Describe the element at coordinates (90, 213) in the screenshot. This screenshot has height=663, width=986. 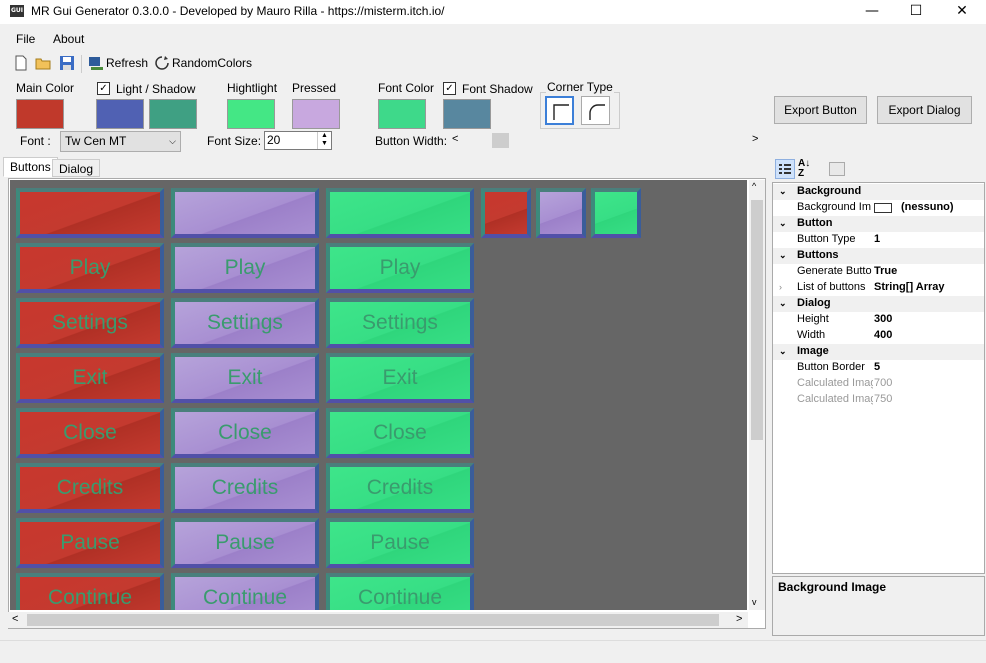
I see `preview-main-button` at that location.